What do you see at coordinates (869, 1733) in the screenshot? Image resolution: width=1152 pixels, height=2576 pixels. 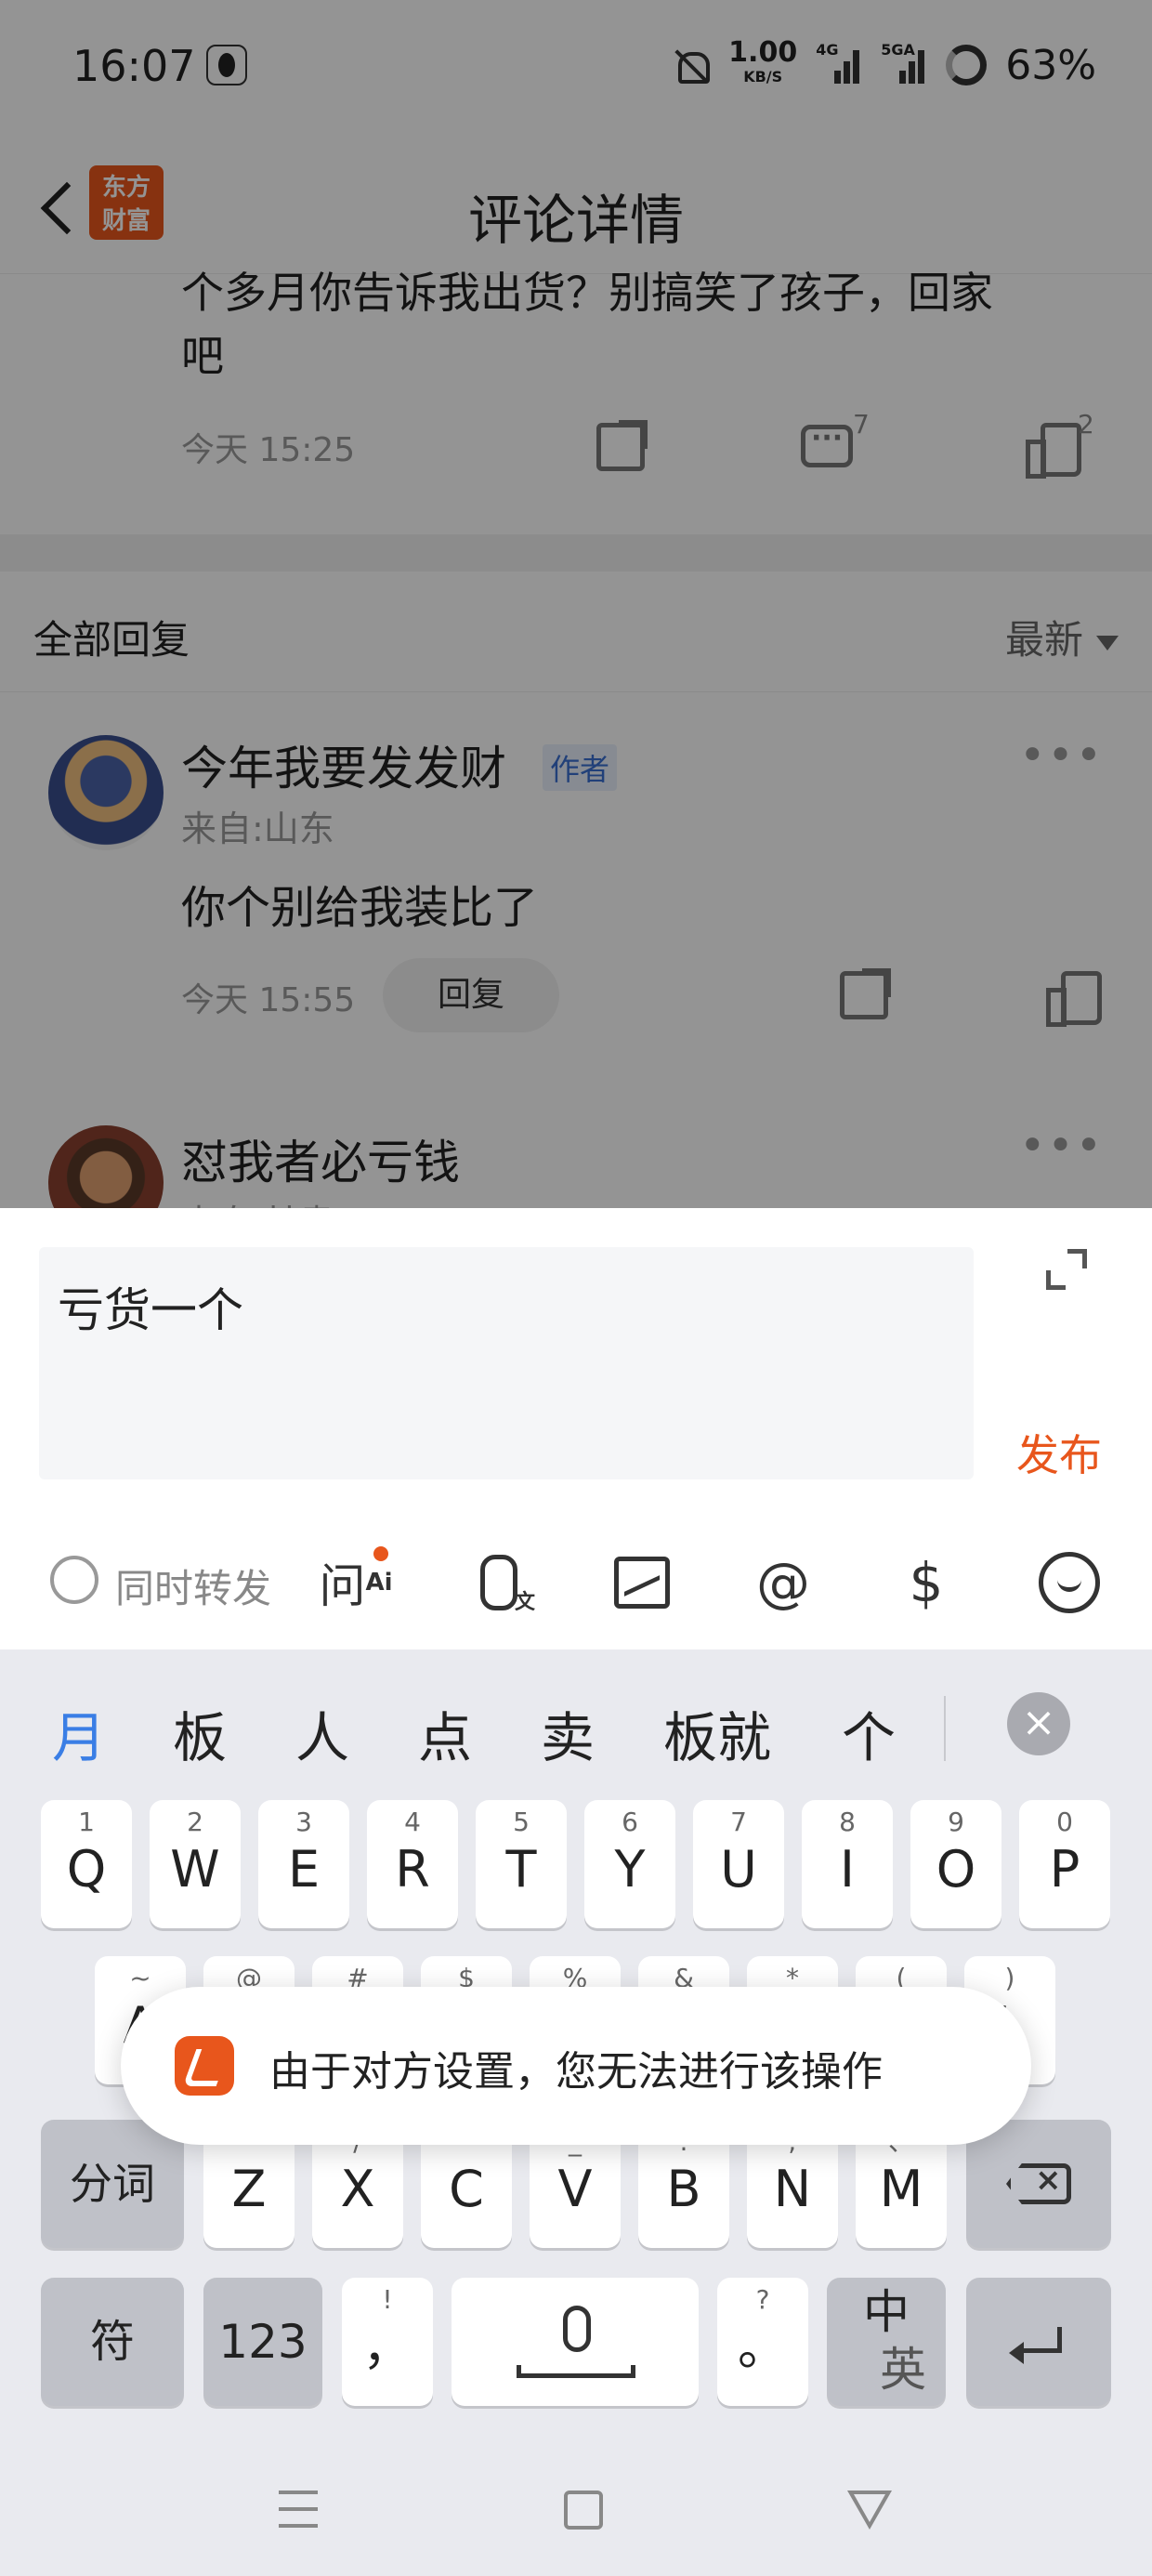 I see `candidate-word: 个` at bounding box center [869, 1733].